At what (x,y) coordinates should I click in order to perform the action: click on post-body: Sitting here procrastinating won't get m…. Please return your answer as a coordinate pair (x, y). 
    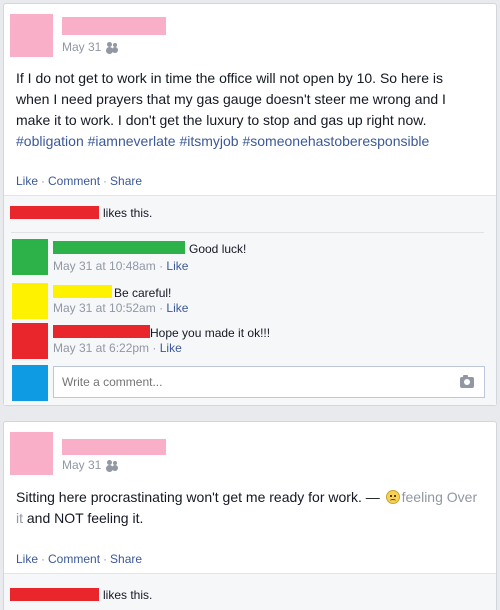
    Looking at the image, I should click on (247, 508).